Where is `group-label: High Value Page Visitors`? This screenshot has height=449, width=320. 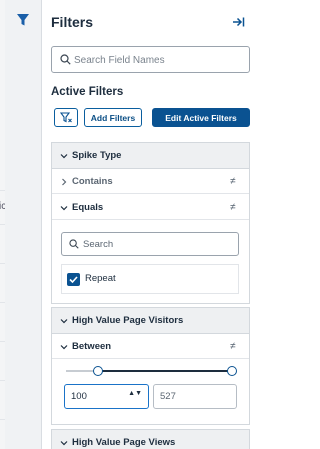
group-label: High Value Page Visitors is located at coordinates (128, 320).